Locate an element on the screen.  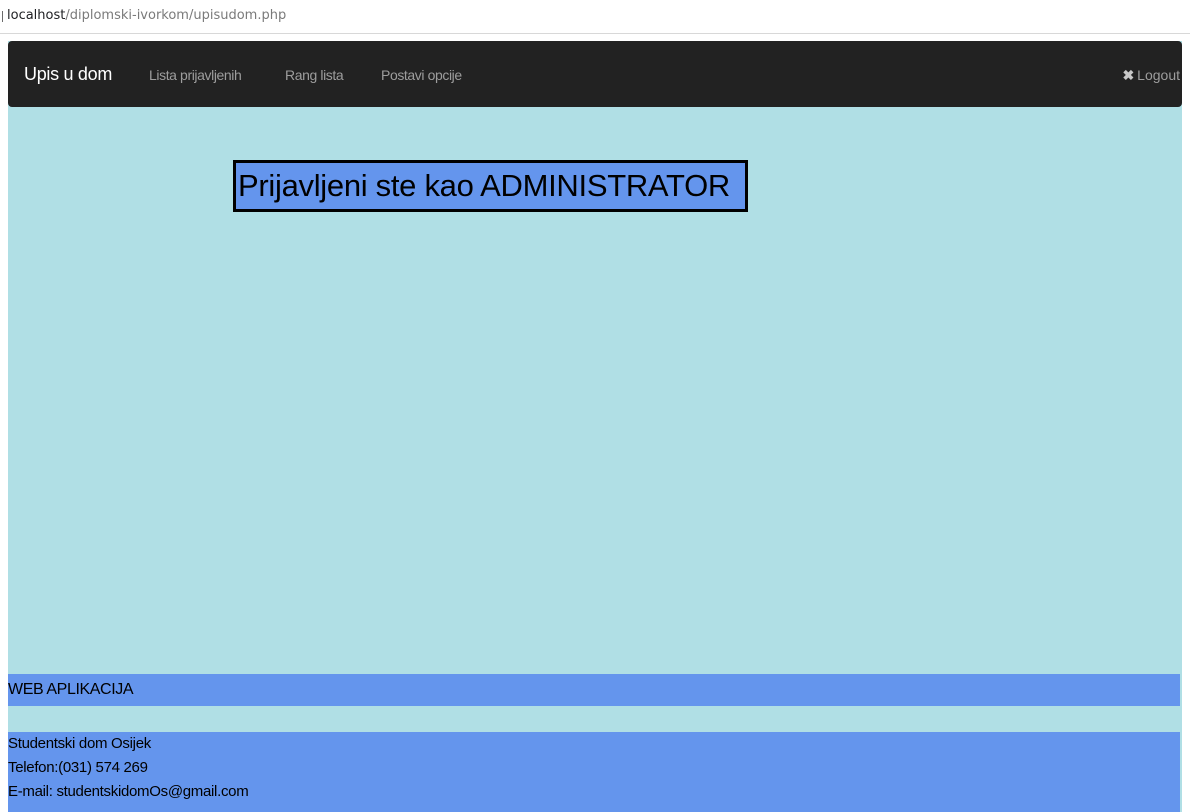
contact-phone: Telefon:(031) 574 269 is located at coordinates (78, 767).